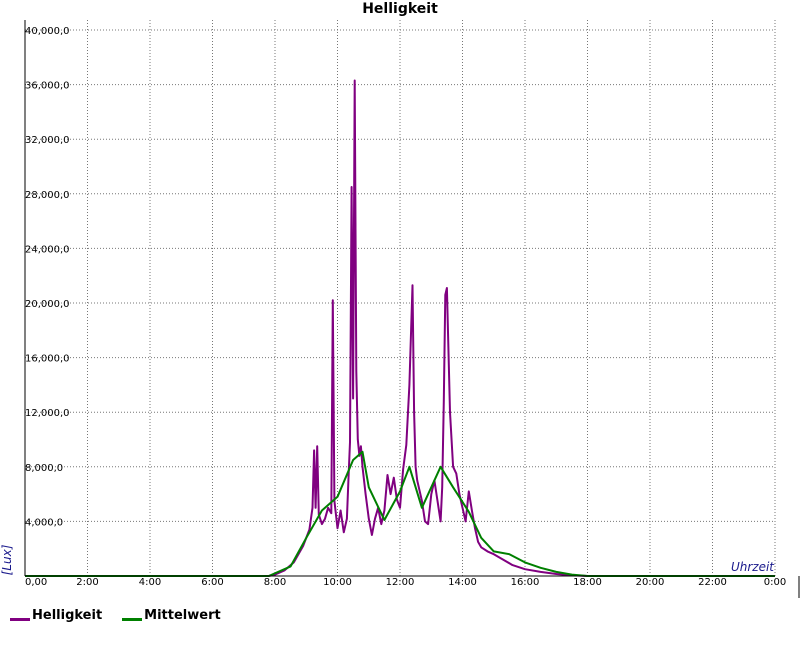 The height and width of the screenshot is (650, 800). What do you see at coordinates (115, 615) in the screenshot?
I see `legend: Helligkeit Mittelwert` at bounding box center [115, 615].